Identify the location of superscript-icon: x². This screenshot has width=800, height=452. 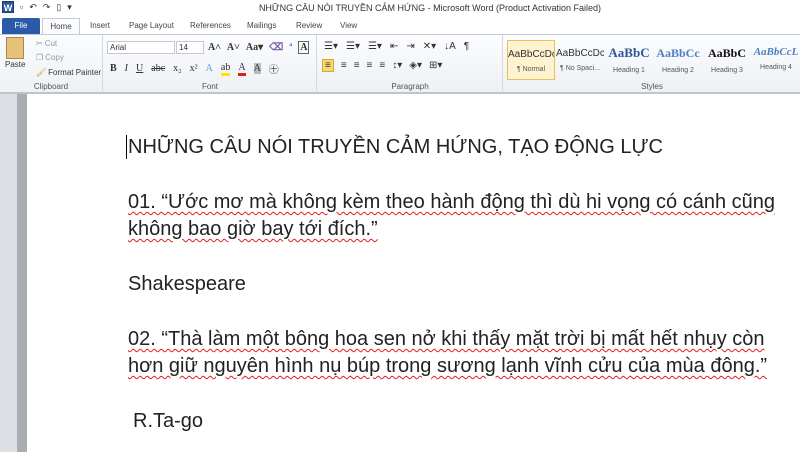
(194, 68).